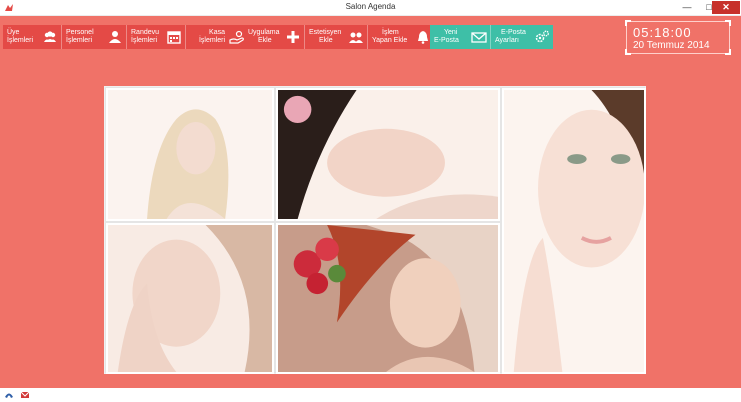  I want to click on button-label-line1: Üye, so click(13, 32).